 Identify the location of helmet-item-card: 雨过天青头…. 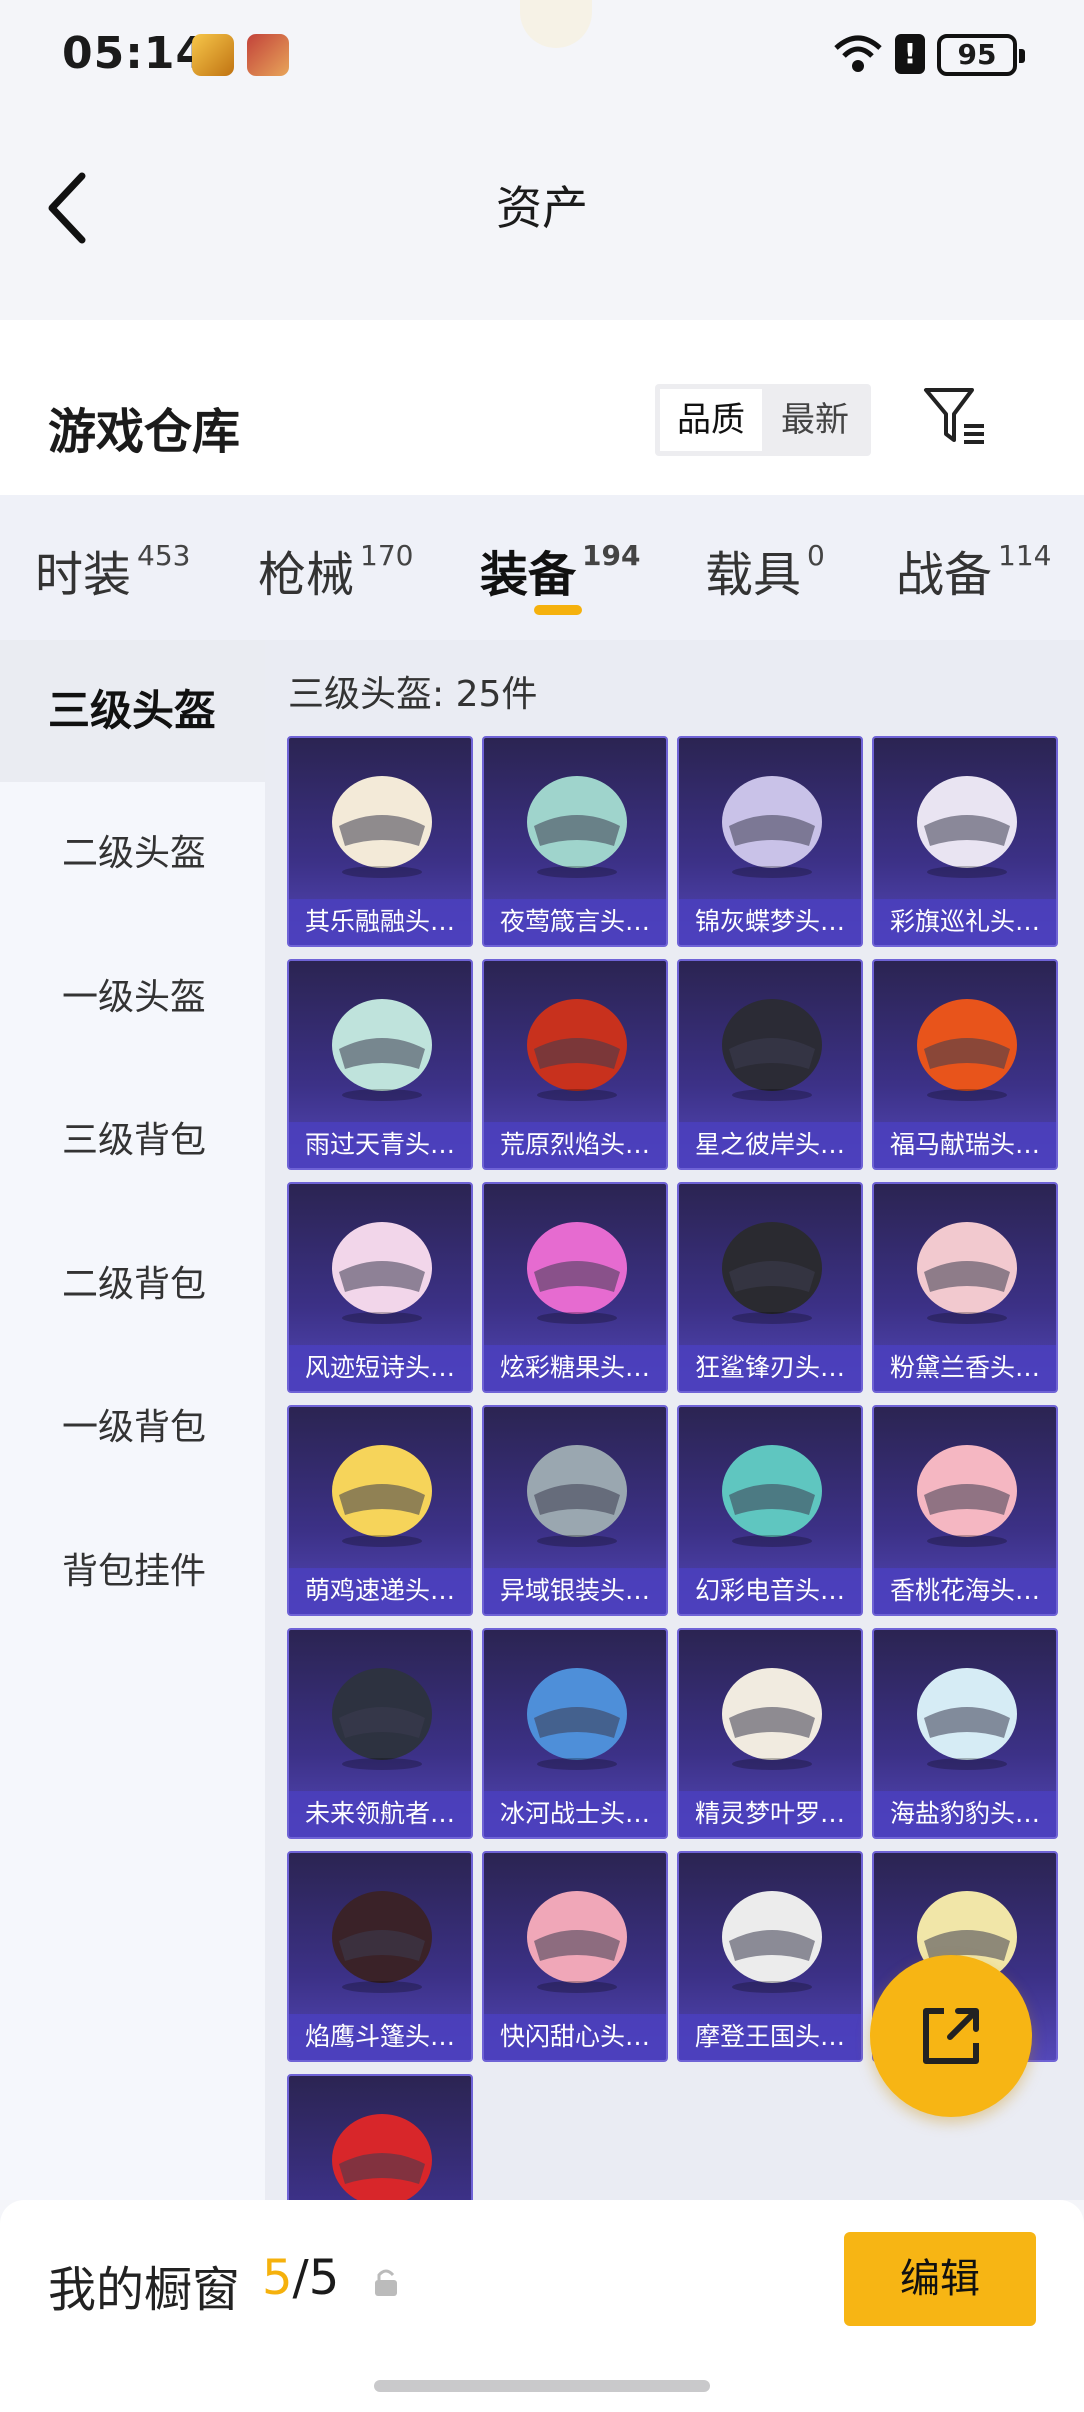
(380, 1064).